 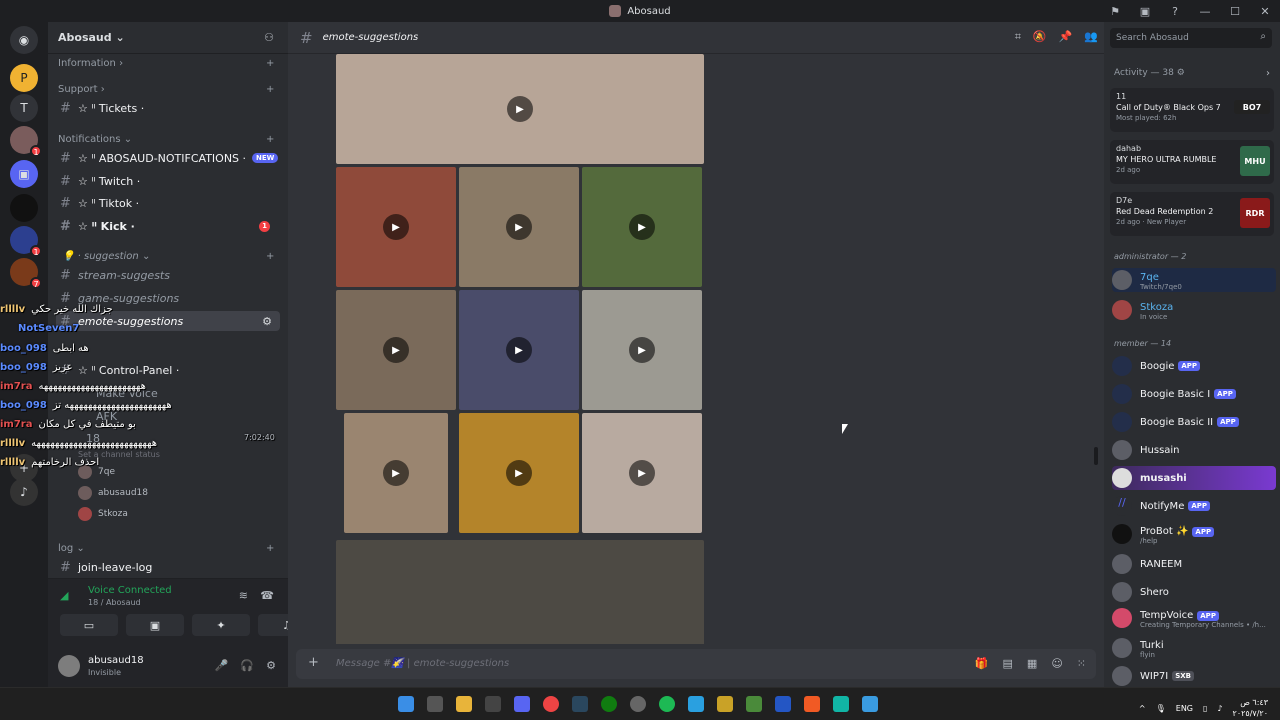 I want to click on network-icon: ▯, so click(x=1205, y=708).